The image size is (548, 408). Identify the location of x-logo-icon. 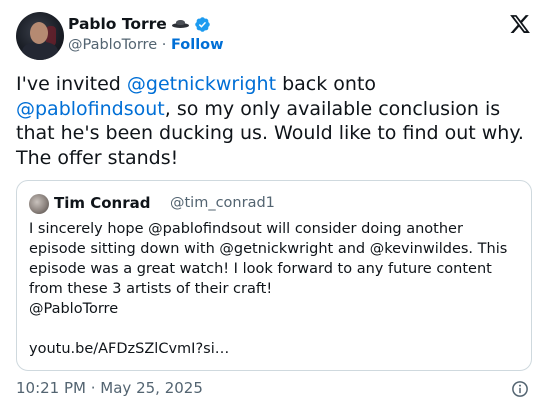
(520, 24).